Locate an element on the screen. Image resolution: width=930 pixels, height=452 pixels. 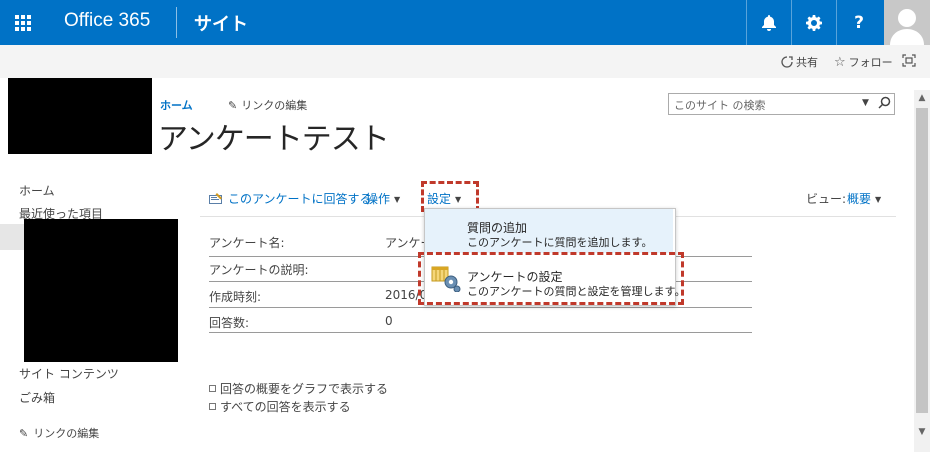
site-logo-redacted is located at coordinates (80, 116).